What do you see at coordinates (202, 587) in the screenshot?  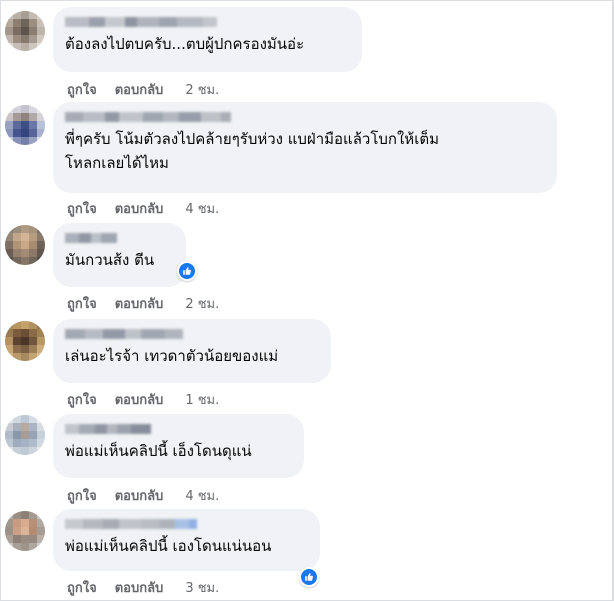 I see `comment-timestamp: 3 ชม.` at bounding box center [202, 587].